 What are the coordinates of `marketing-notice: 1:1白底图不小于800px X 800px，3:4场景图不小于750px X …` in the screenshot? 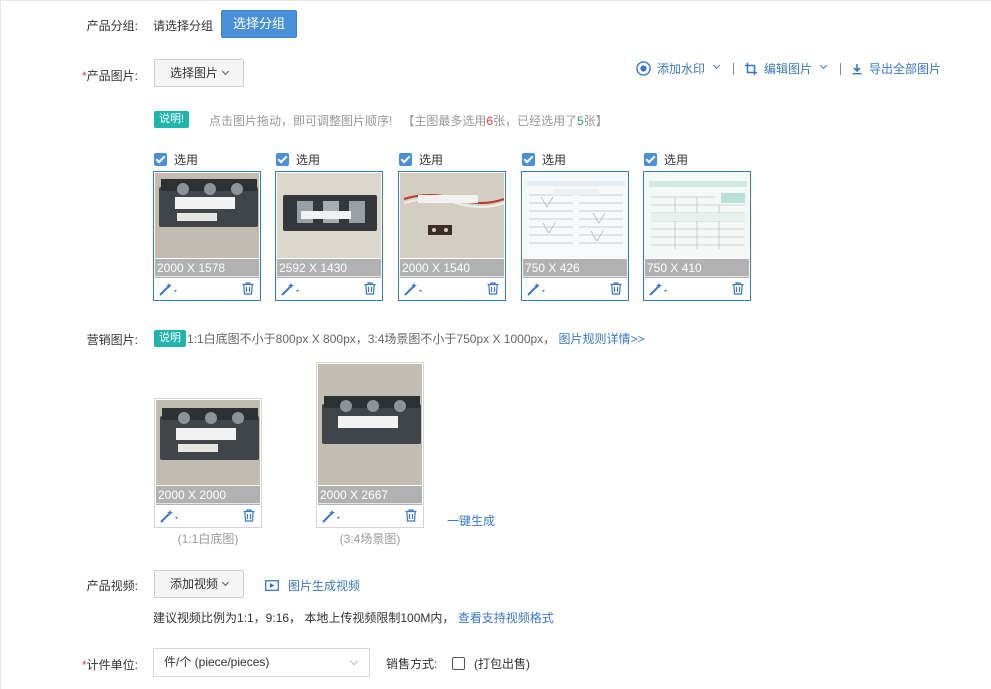 It's located at (416, 339).